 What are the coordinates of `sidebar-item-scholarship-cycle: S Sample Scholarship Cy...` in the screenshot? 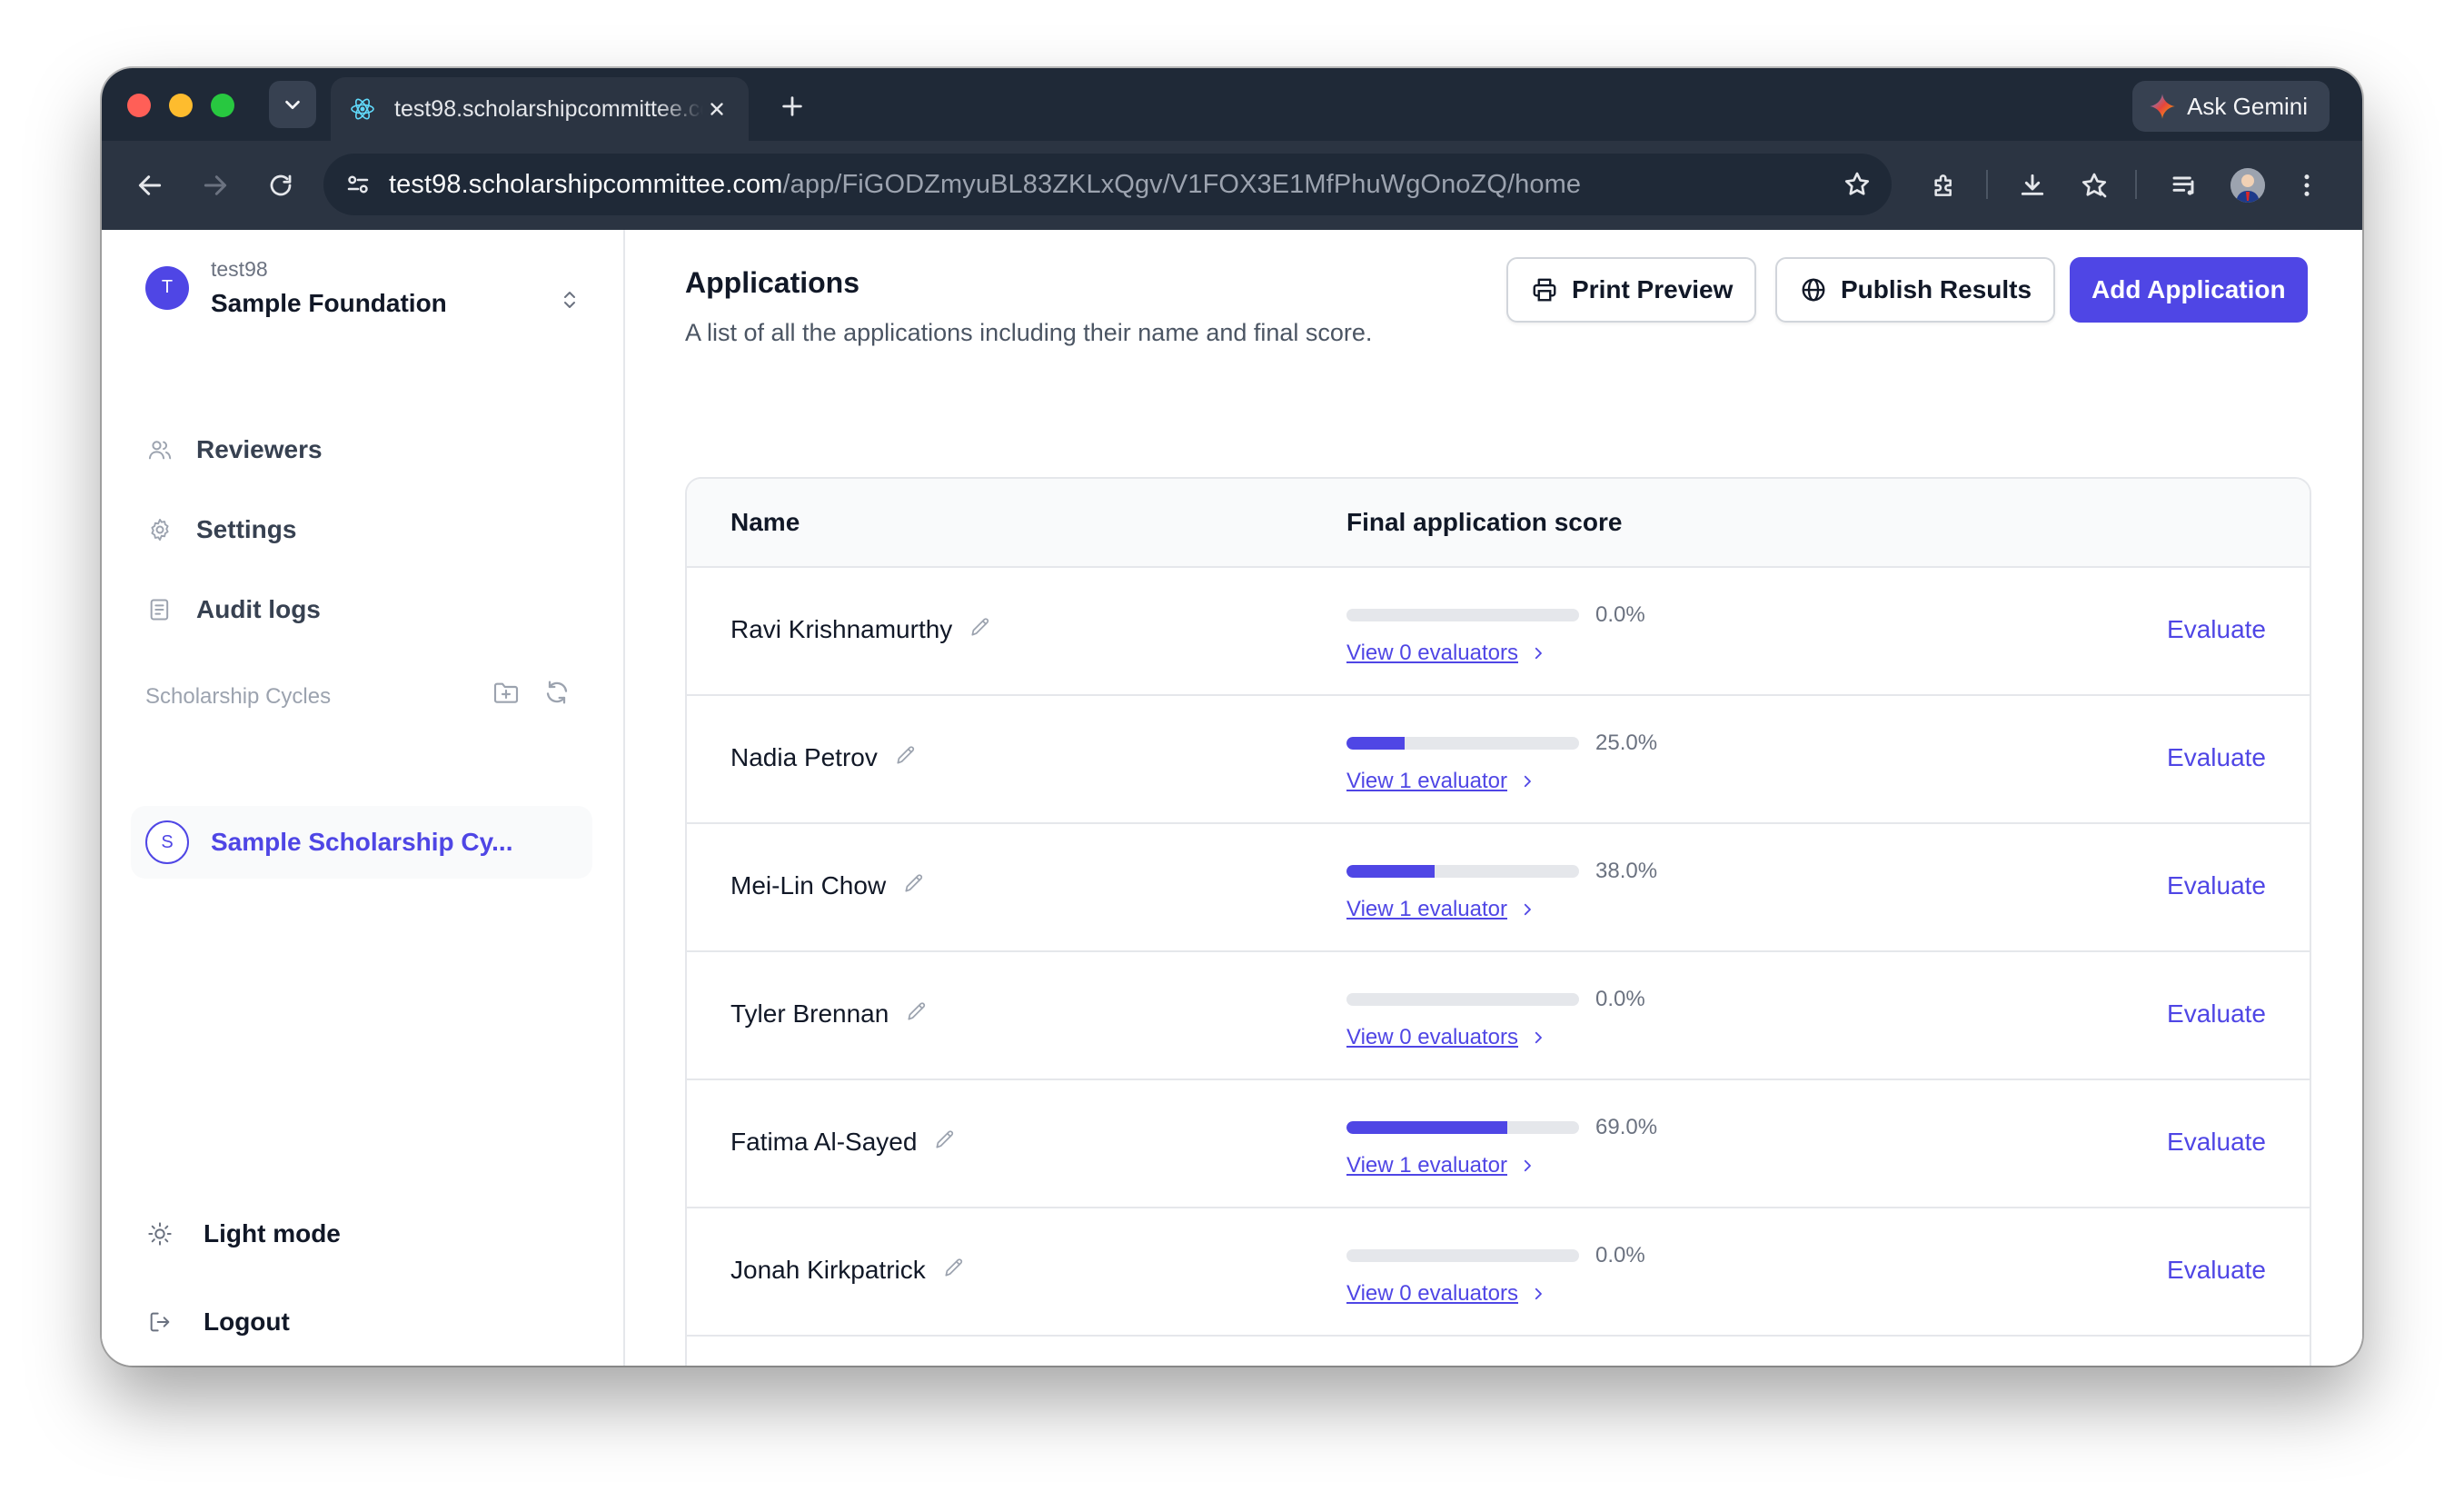 It's located at (362, 842).